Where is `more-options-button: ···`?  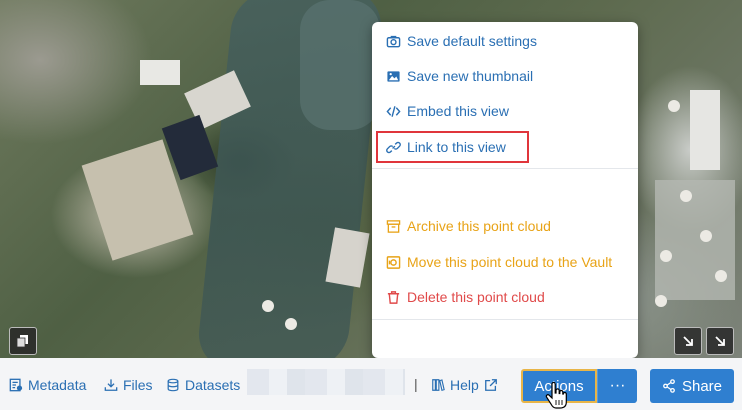 more-options-button: ··· is located at coordinates (617, 386).